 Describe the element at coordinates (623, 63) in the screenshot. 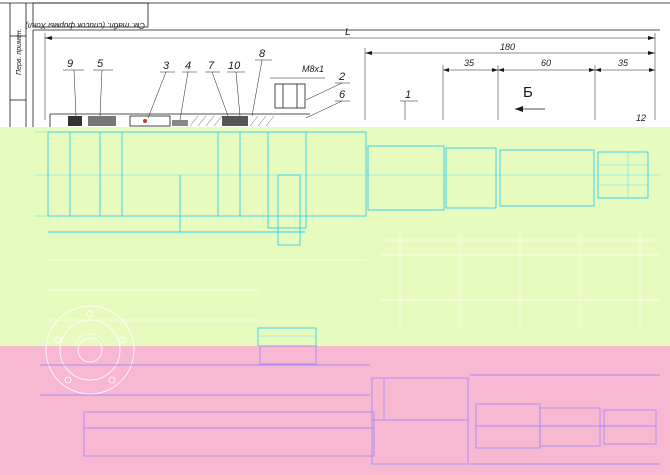

I see `dim-35-right-label: 35` at that location.